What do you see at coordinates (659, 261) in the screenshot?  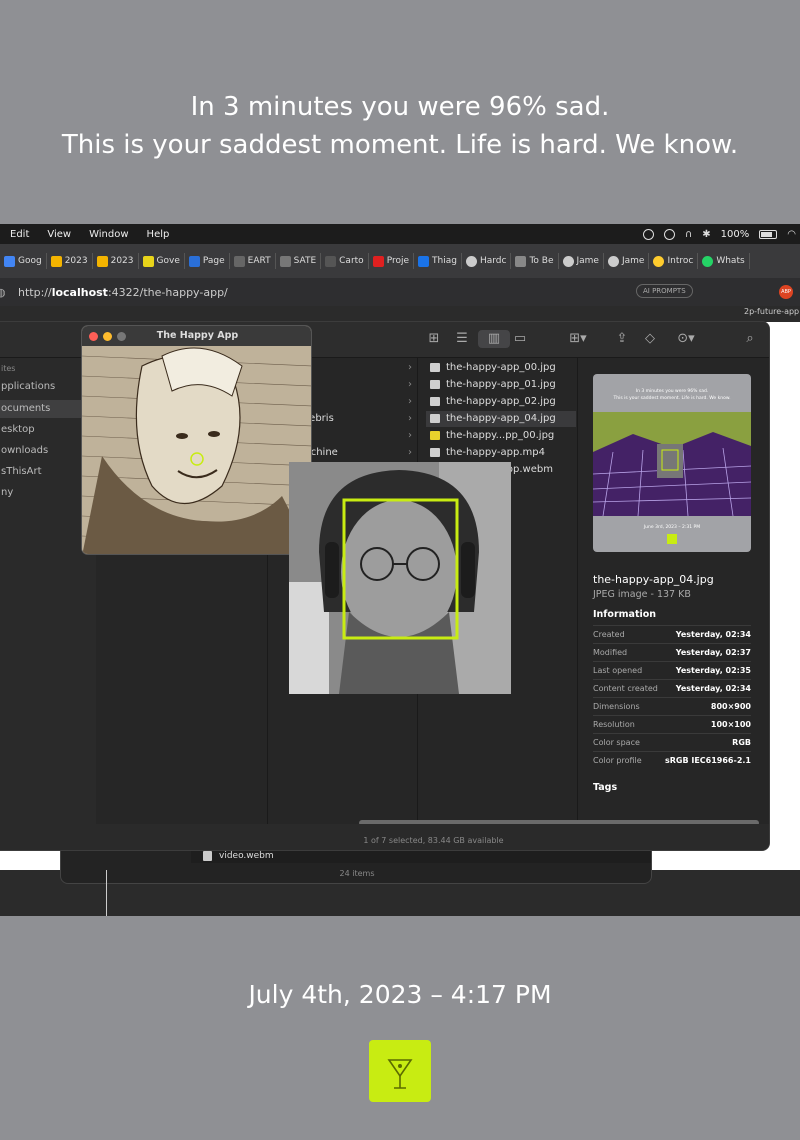 I see `hugging-face-icon` at bounding box center [659, 261].